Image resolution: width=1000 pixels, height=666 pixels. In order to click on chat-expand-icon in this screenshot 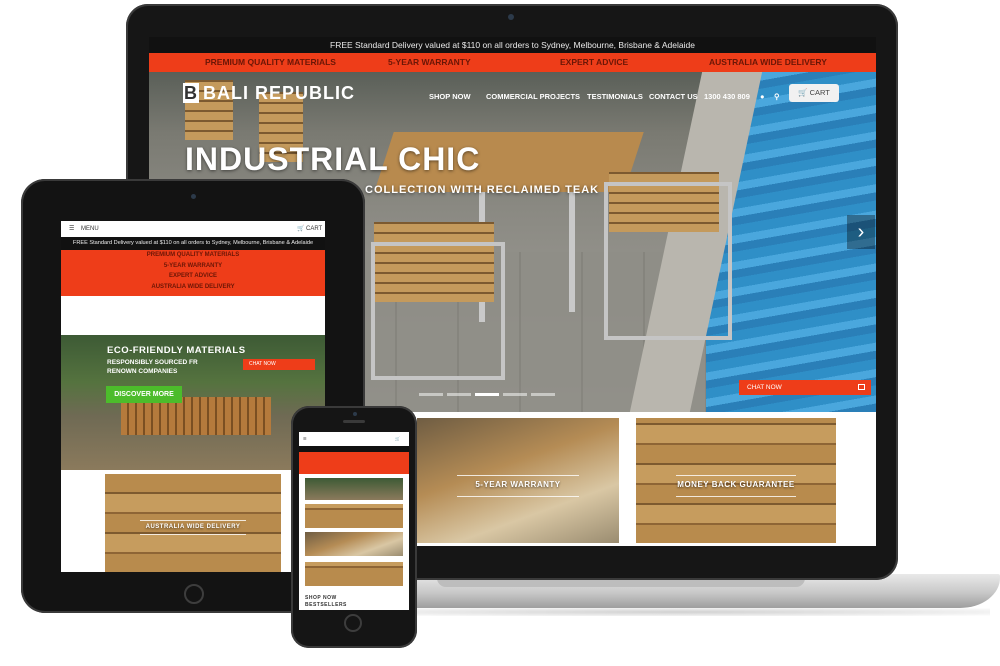, I will do `click(861, 387)`.